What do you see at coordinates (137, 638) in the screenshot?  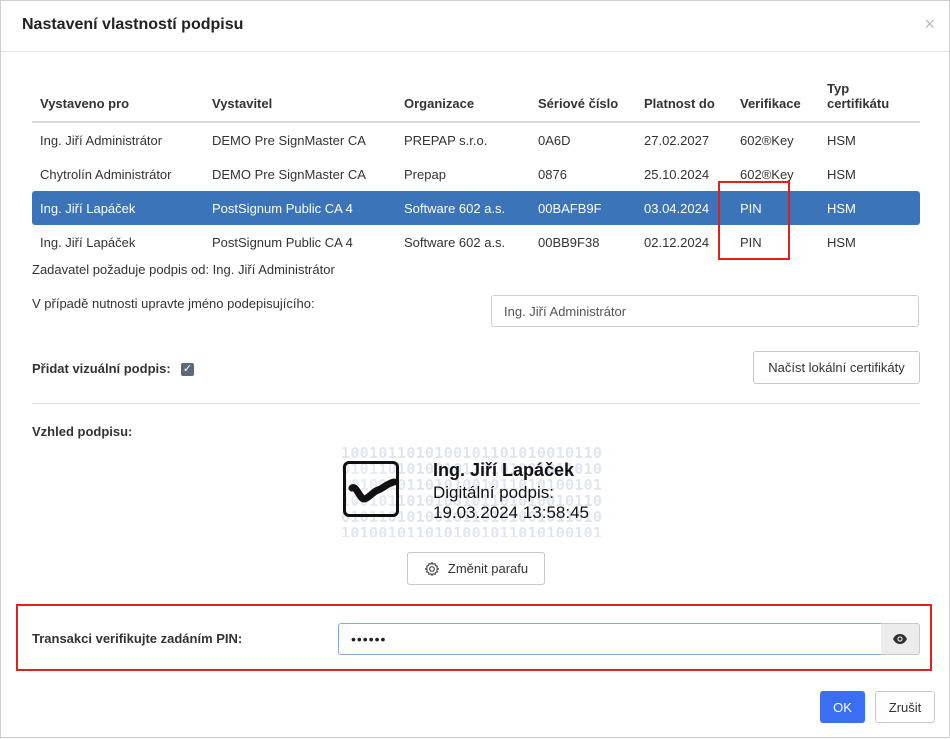 I see `pin-label: Transakci verifikujte zadáním PIN:` at bounding box center [137, 638].